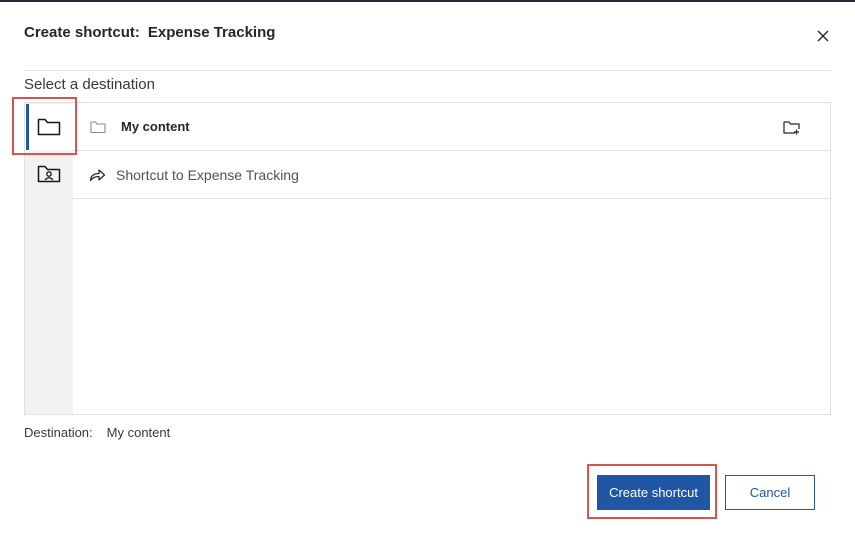 This screenshot has width=855, height=533. I want to click on shortcut-arrow-icon, so click(97, 175).